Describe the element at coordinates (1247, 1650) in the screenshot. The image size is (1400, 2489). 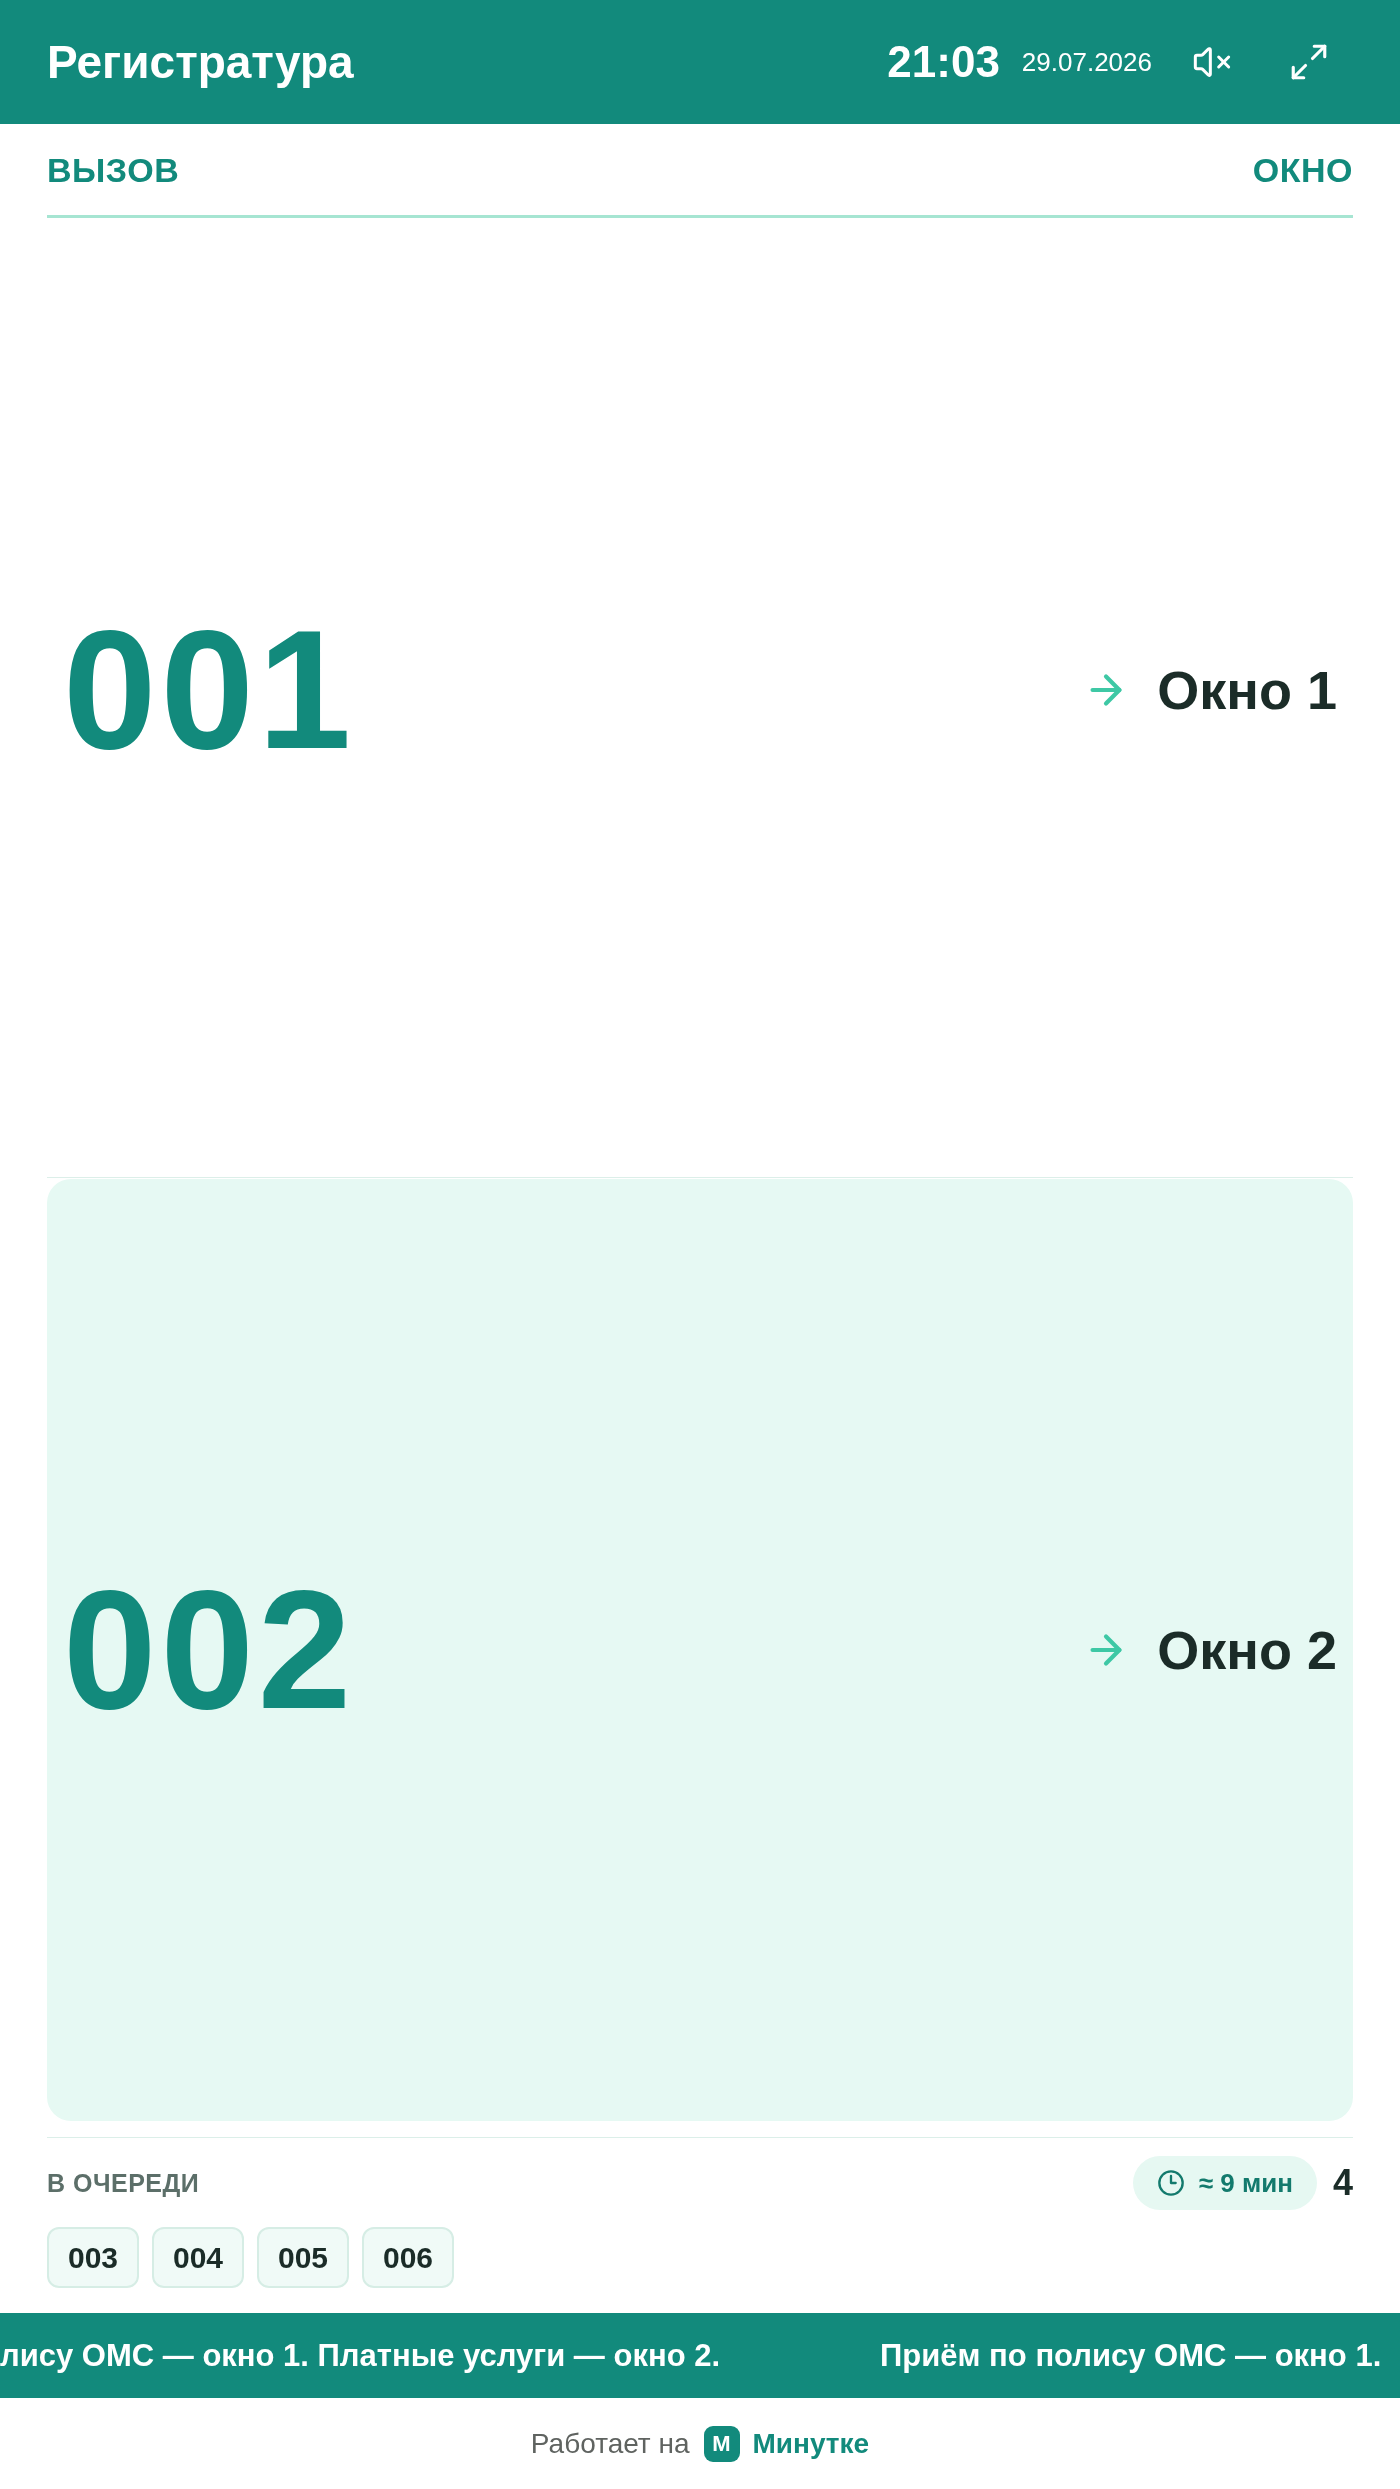
I see `window-label: Окно 2` at that location.